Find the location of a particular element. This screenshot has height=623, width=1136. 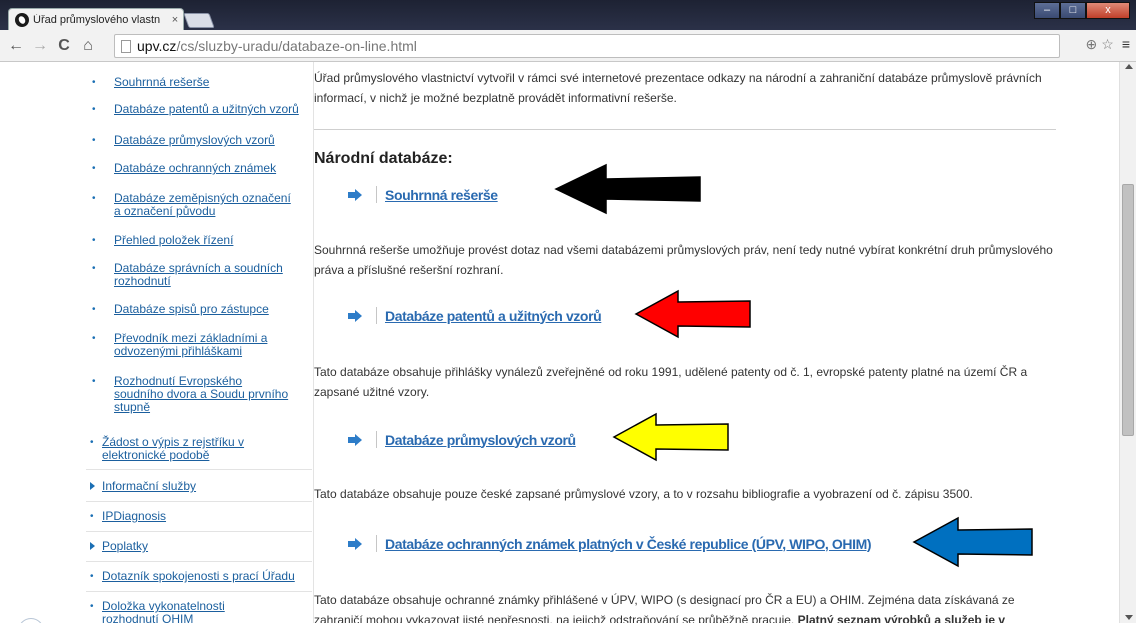

window-controls: – □ x is located at coordinates (1082, 10).